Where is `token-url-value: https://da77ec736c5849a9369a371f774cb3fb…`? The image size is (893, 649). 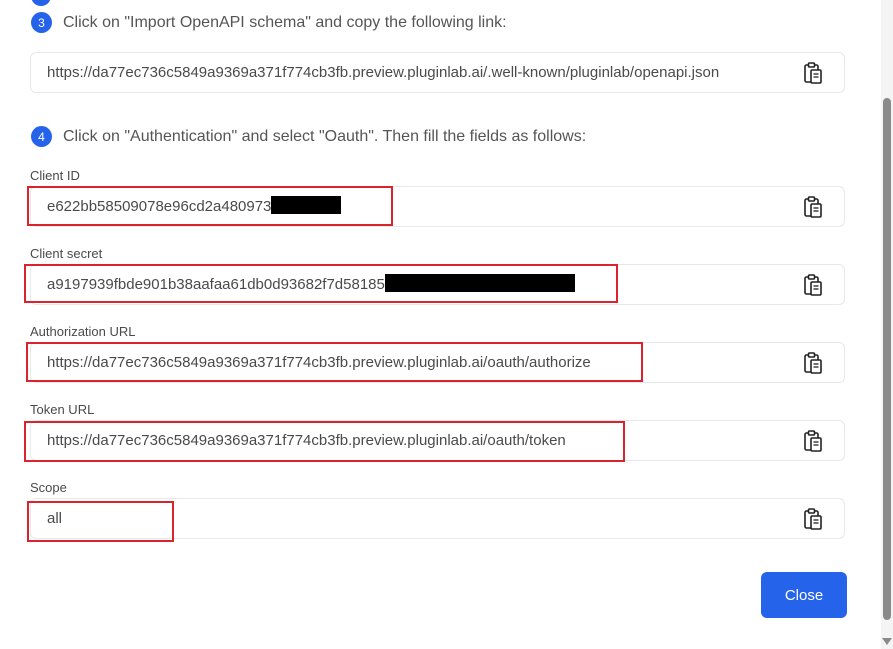 token-url-value: https://da77ec736c5849a9369a371f774cb3fb… is located at coordinates (306, 440).